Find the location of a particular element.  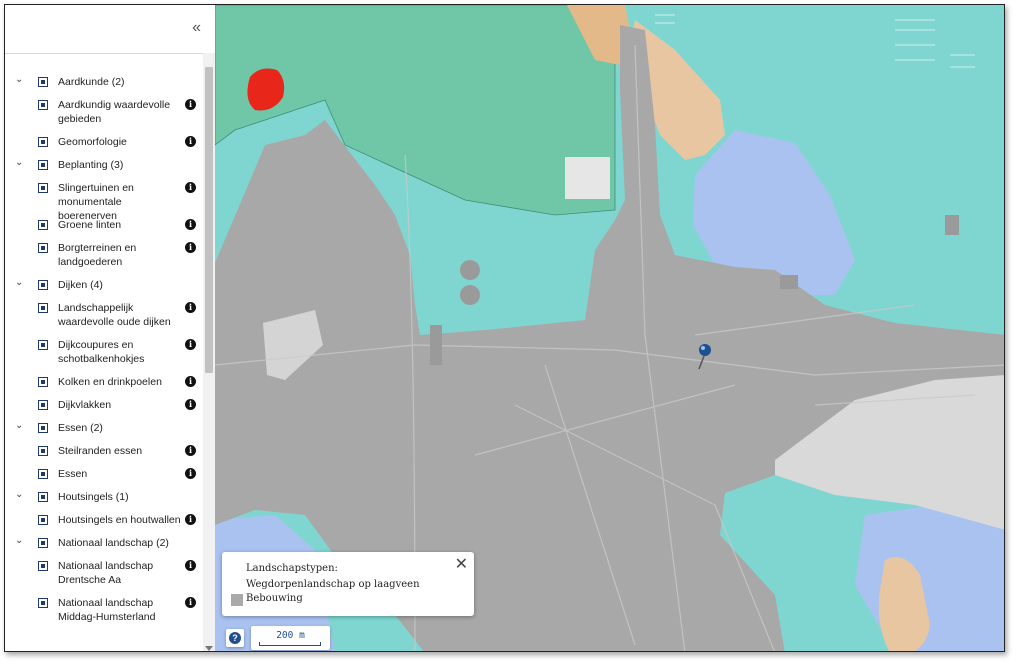

layer-item-label-line: Landschappelijk is located at coordinates (96, 308).